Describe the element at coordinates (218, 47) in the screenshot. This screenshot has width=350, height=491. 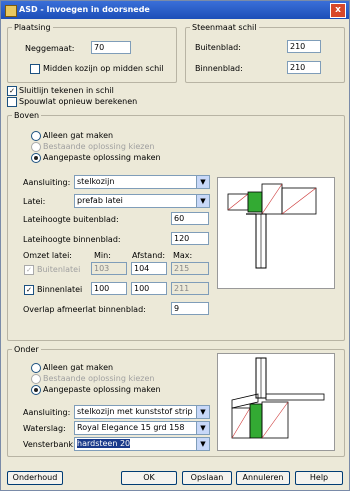
I see `buitenblad-label: Buitenblad:` at that location.